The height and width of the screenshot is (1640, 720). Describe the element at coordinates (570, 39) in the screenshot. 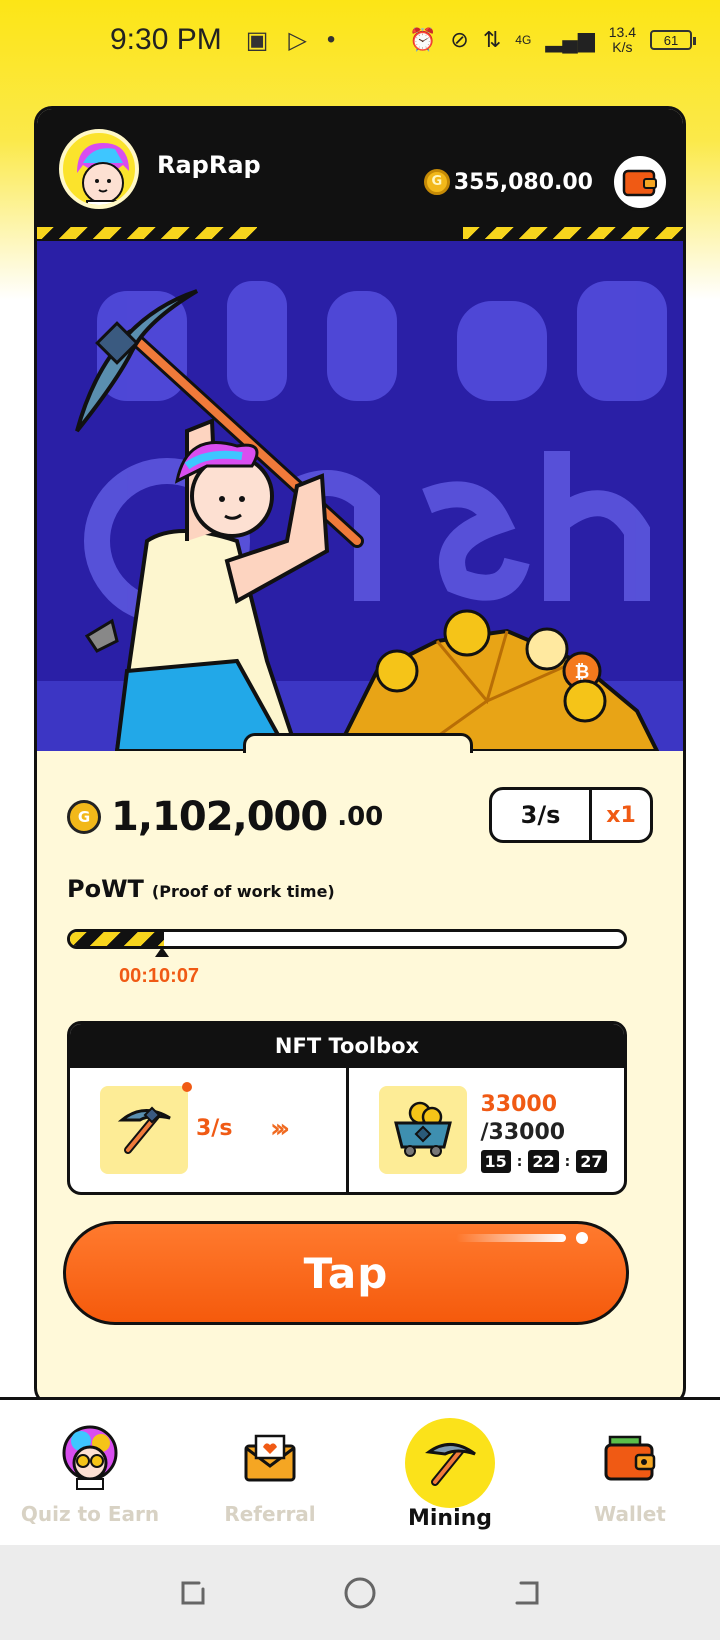

I see `signal-icon: ▂▄▆` at that location.